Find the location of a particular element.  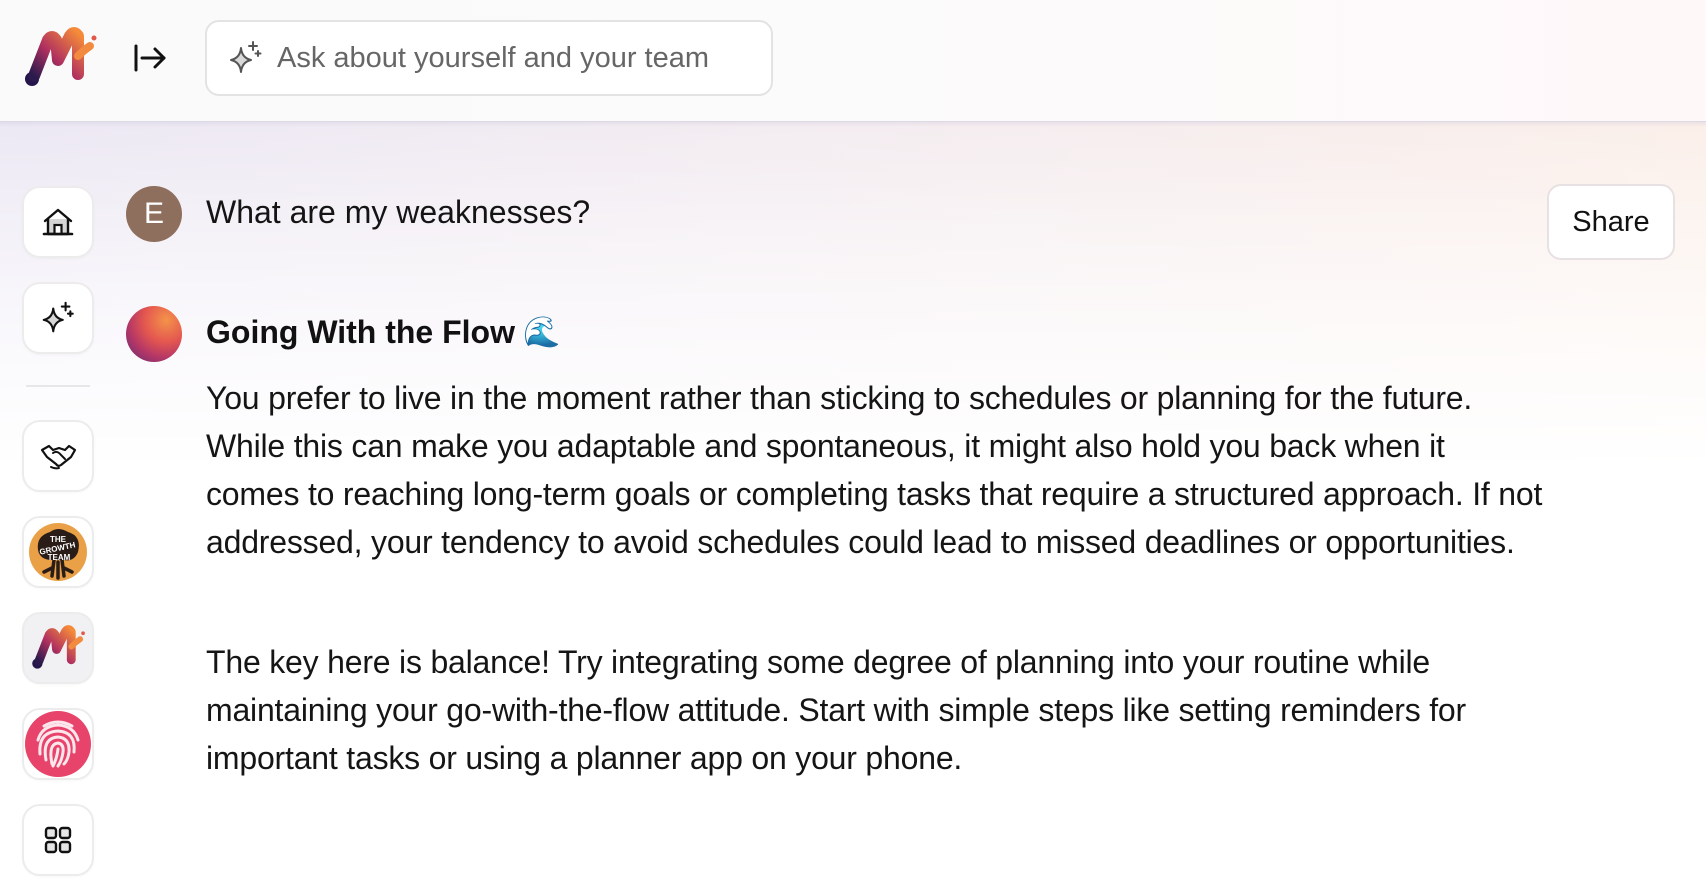

grid-icon is located at coordinates (58, 840).